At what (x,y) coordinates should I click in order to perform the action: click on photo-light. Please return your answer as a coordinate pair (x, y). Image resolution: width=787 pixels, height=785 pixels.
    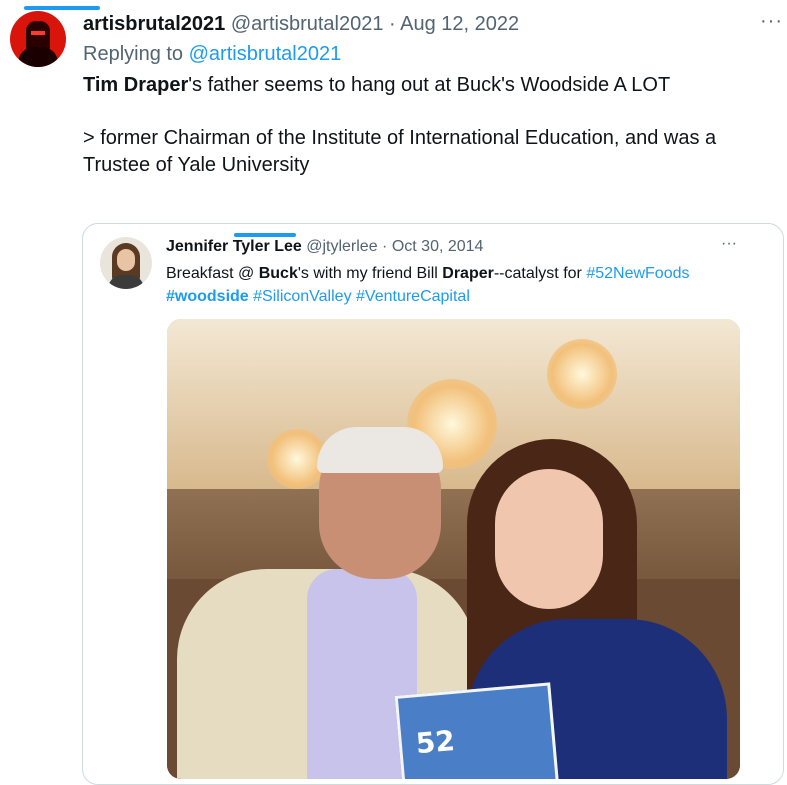
    Looking at the image, I should click on (582, 374).